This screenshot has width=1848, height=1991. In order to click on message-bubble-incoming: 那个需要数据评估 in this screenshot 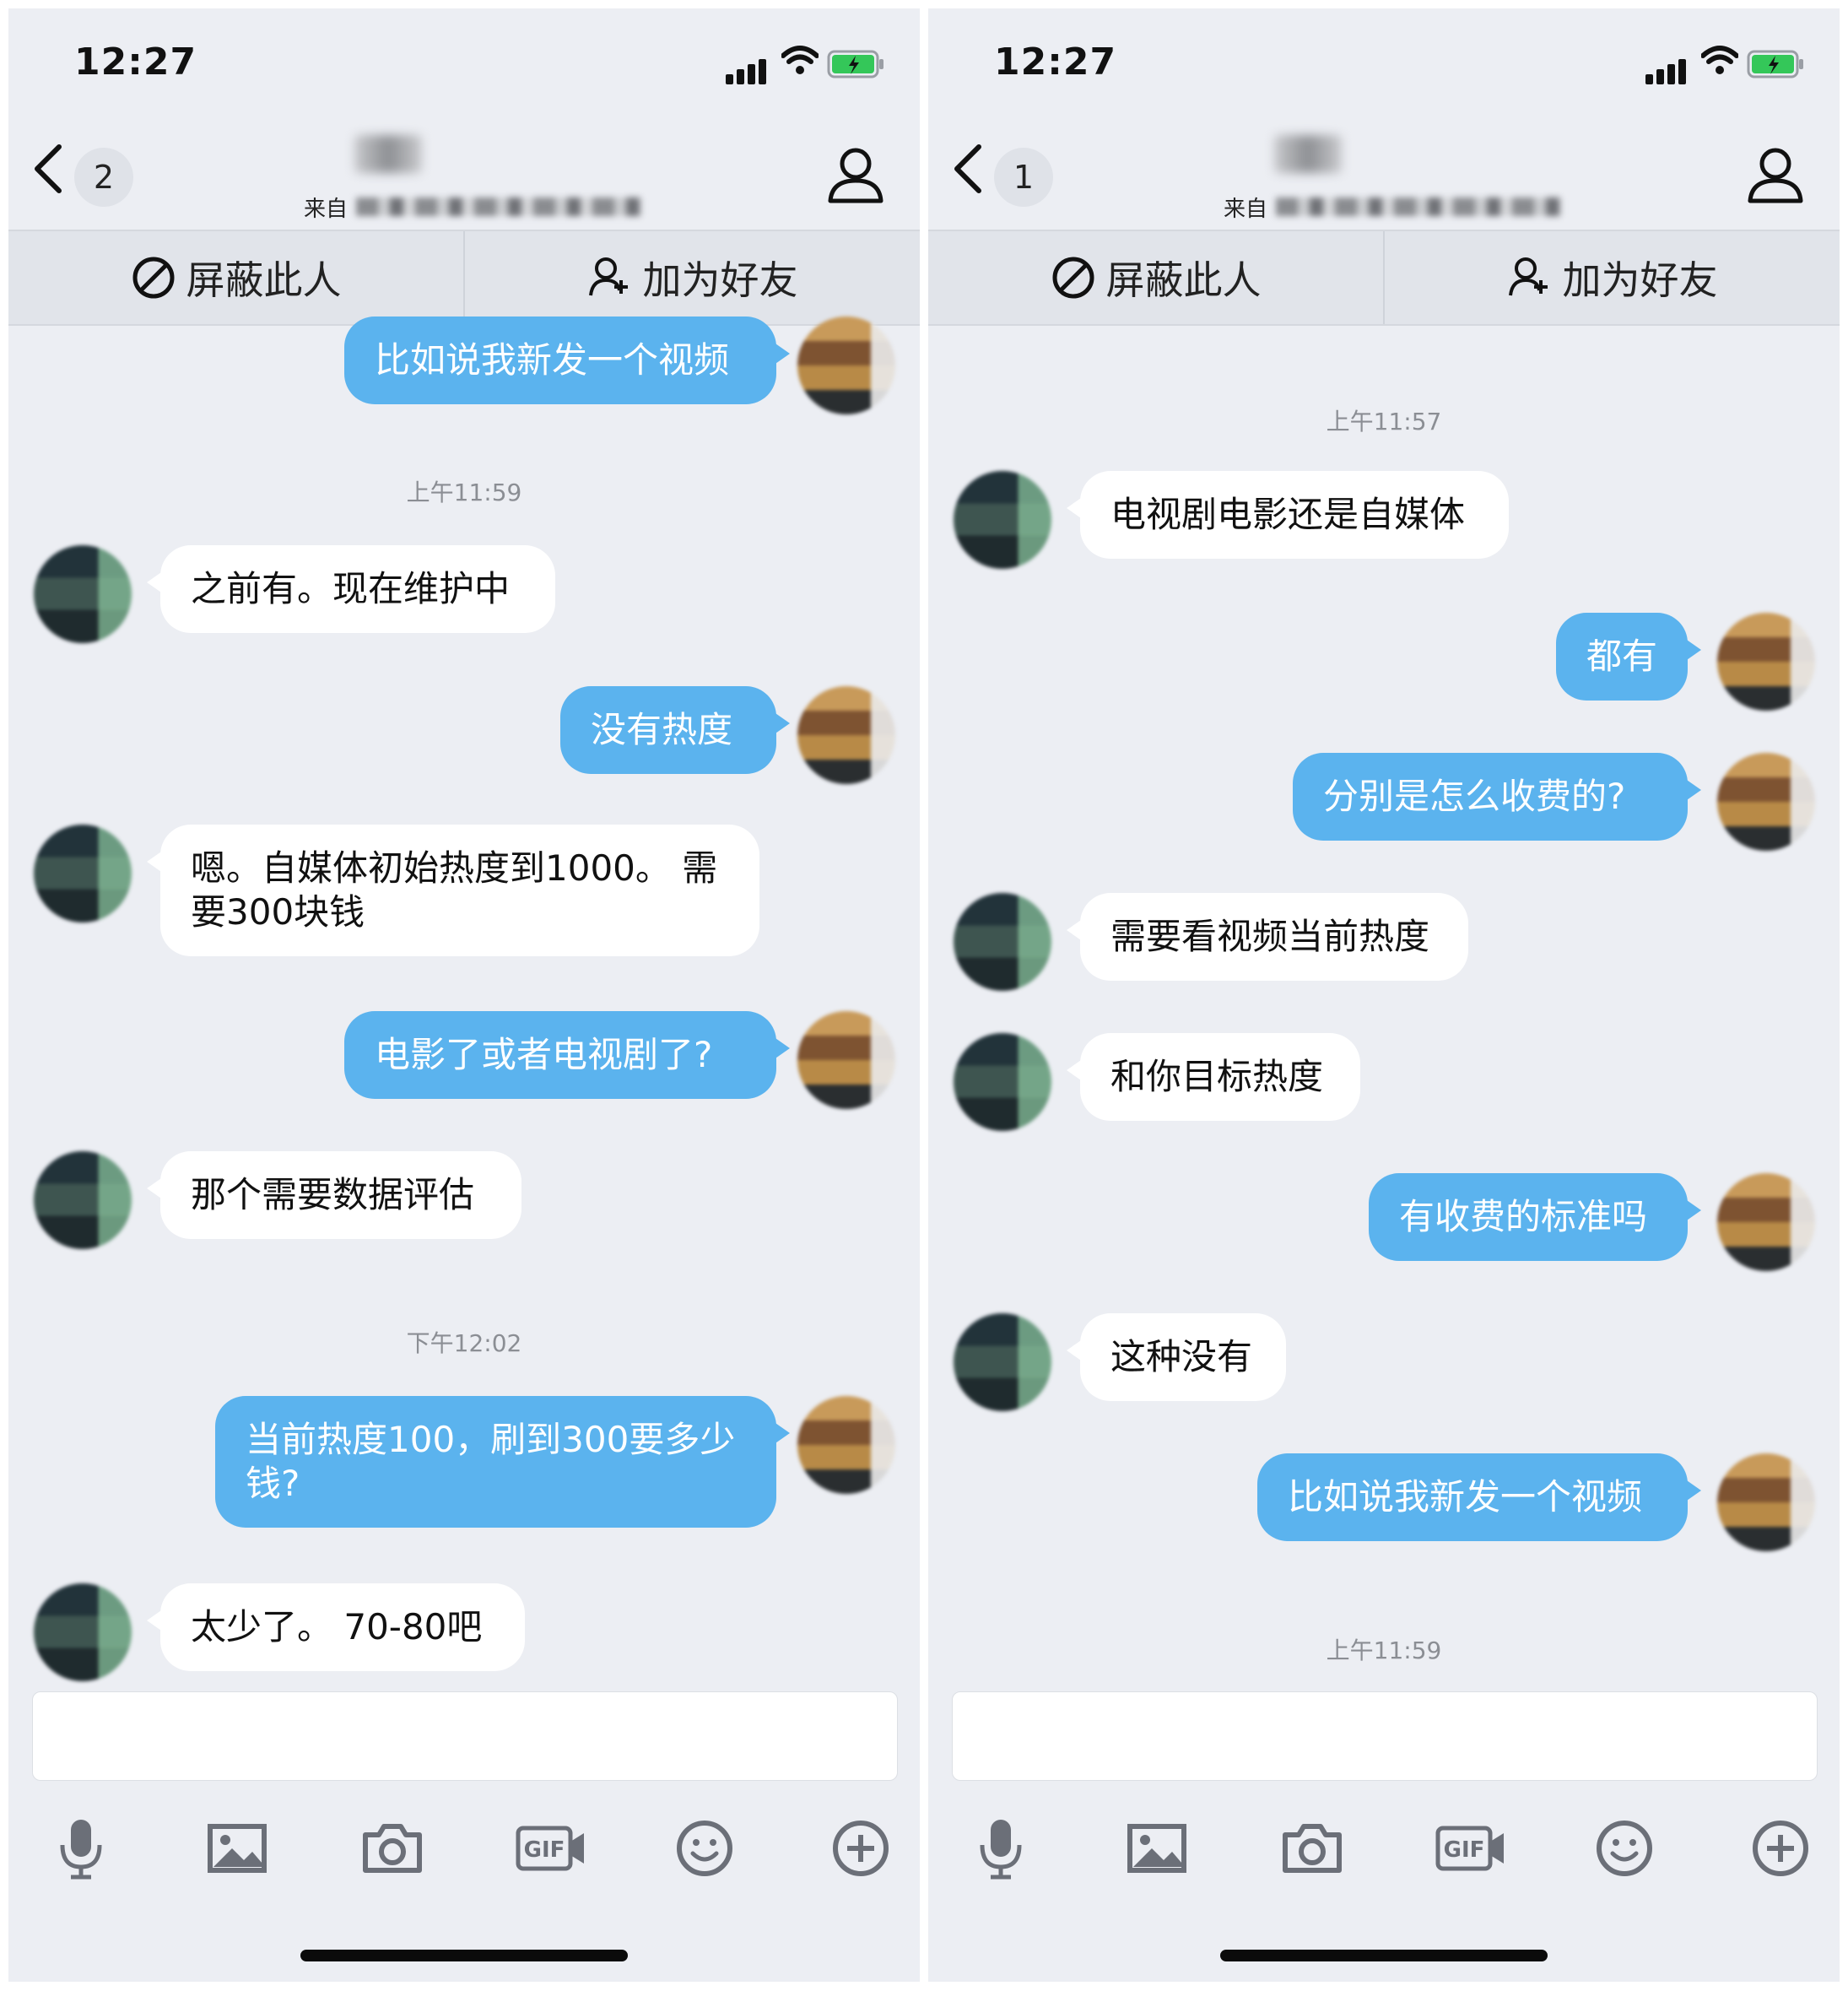, I will do `click(334, 1195)`.